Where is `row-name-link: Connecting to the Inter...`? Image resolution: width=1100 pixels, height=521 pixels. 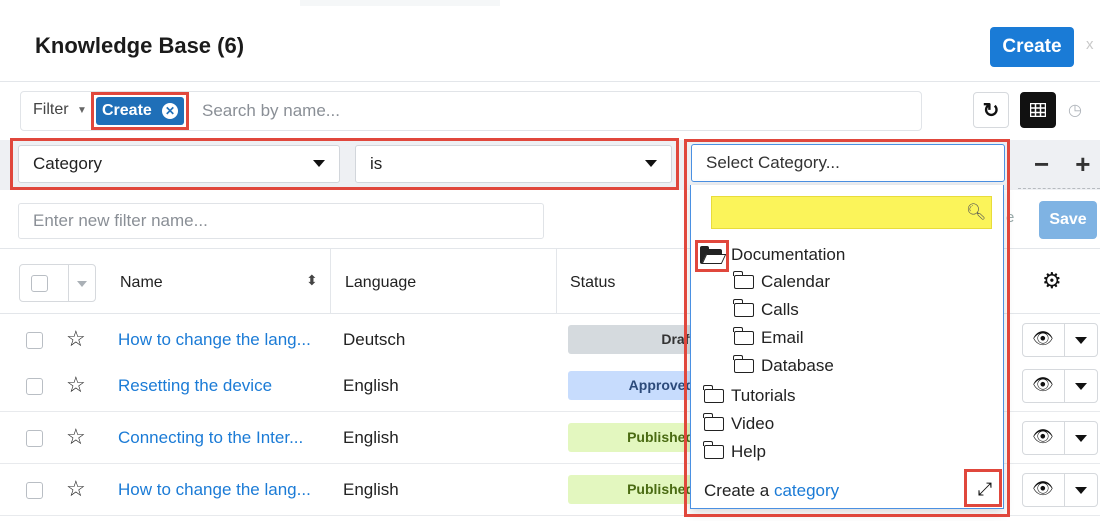 row-name-link: Connecting to the Inter... is located at coordinates (210, 438).